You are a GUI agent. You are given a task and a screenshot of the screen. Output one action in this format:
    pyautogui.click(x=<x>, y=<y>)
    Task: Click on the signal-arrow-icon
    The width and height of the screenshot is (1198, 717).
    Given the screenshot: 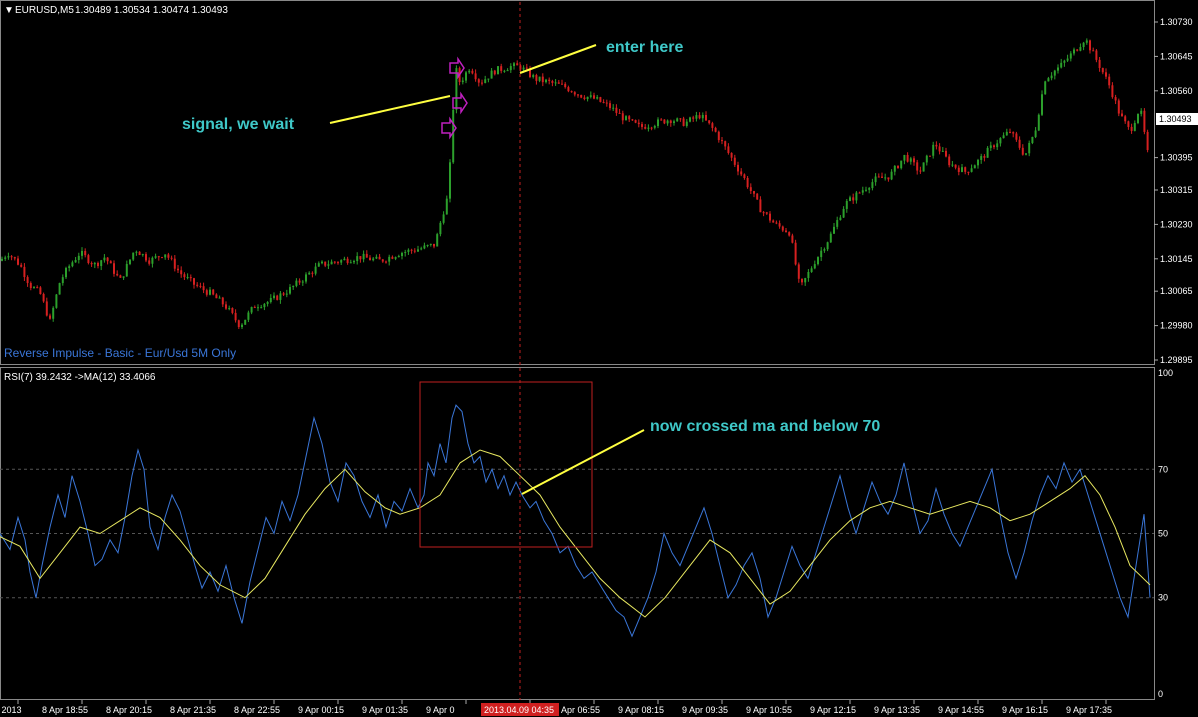 What is the action you would take?
    pyautogui.click(x=460, y=103)
    